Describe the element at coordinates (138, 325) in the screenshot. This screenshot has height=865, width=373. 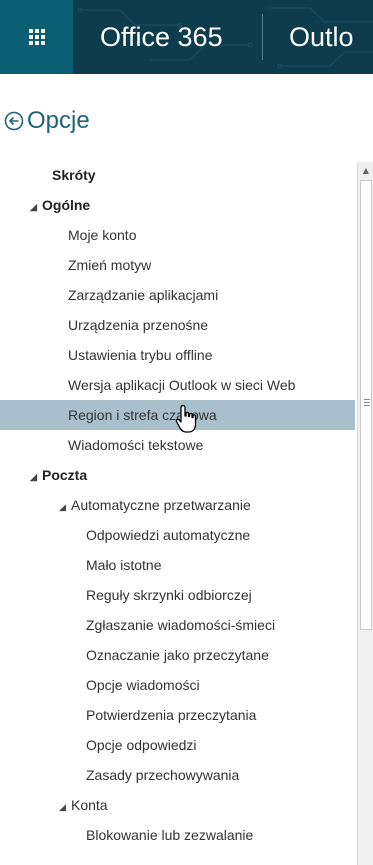
I see `nav-item-label: Urządzenia przenośne` at that location.